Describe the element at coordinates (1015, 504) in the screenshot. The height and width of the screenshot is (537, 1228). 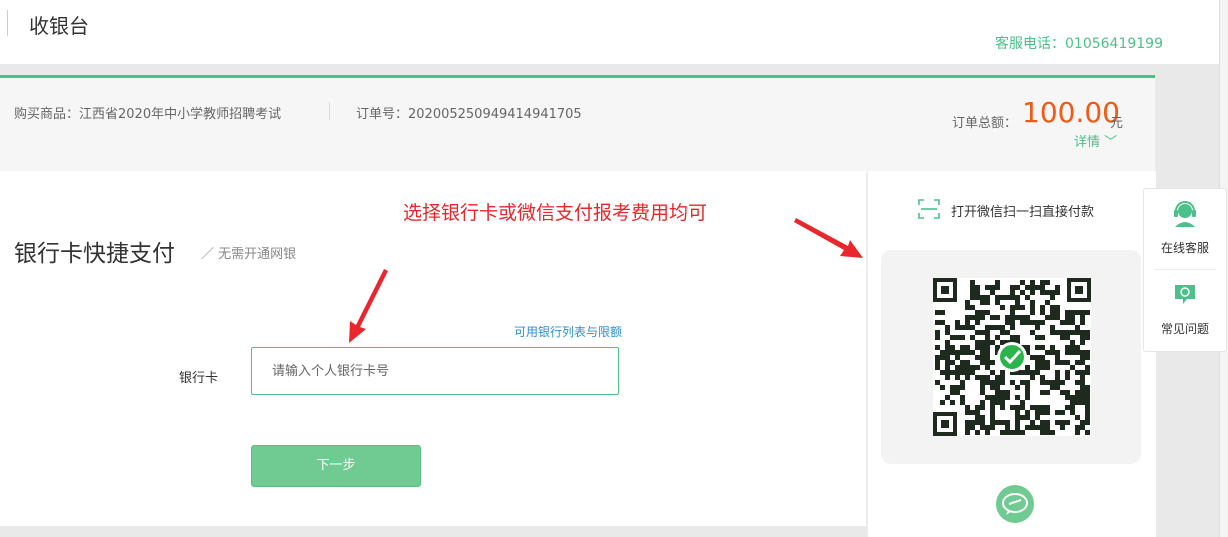
I see `wechat-icon` at that location.